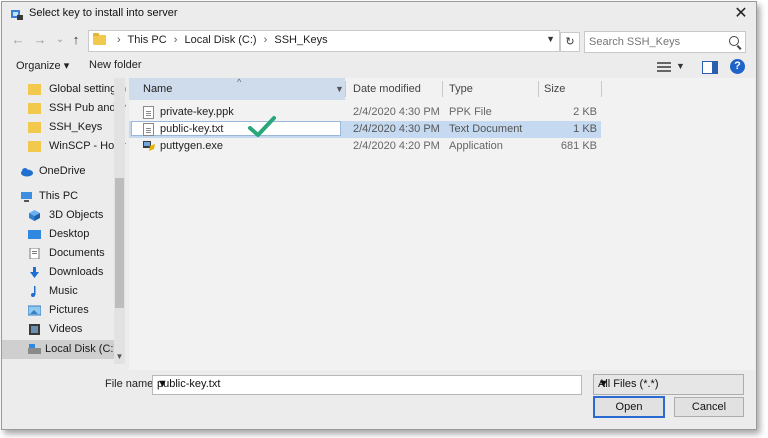  What do you see at coordinates (237, 88) in the screenshot?
I see `column-header-name: Name ^ ▼` at bounding box center [237, 88].